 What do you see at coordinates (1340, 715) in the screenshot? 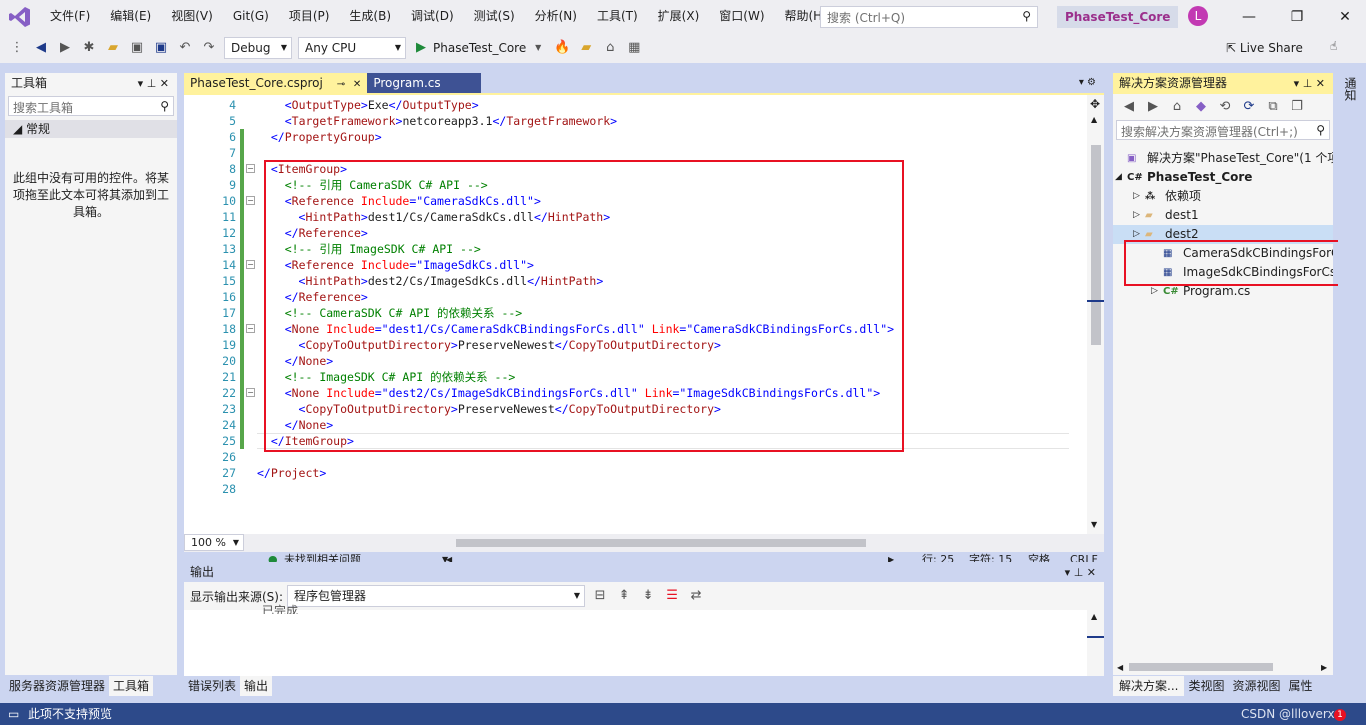
I see `notification-badge: 1` at bounding box center [1340, 715].